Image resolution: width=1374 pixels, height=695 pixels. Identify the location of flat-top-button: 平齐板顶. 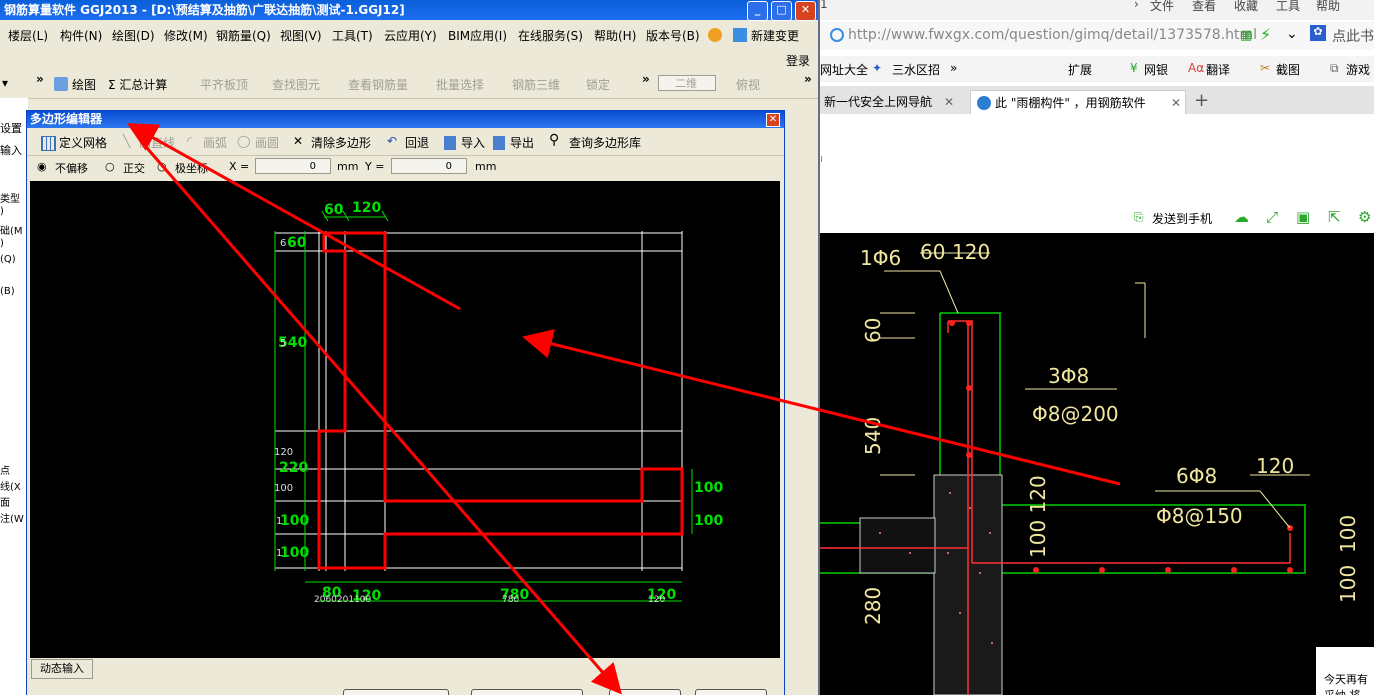
(224, 84).